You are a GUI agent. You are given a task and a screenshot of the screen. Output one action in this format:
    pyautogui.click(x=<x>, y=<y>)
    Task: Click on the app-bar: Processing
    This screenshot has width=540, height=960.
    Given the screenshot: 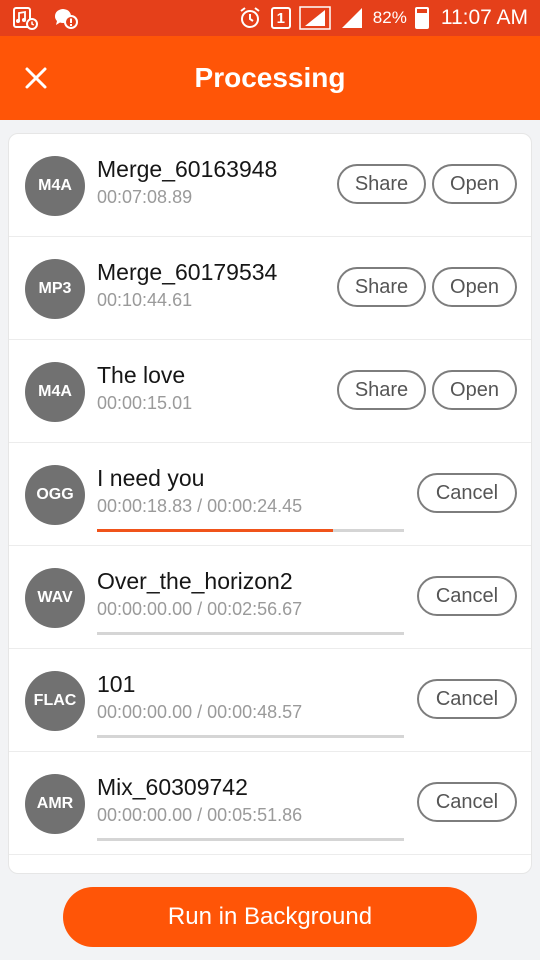 What is the action you would take?
    pyautogui.click(x=270, y=78)
    